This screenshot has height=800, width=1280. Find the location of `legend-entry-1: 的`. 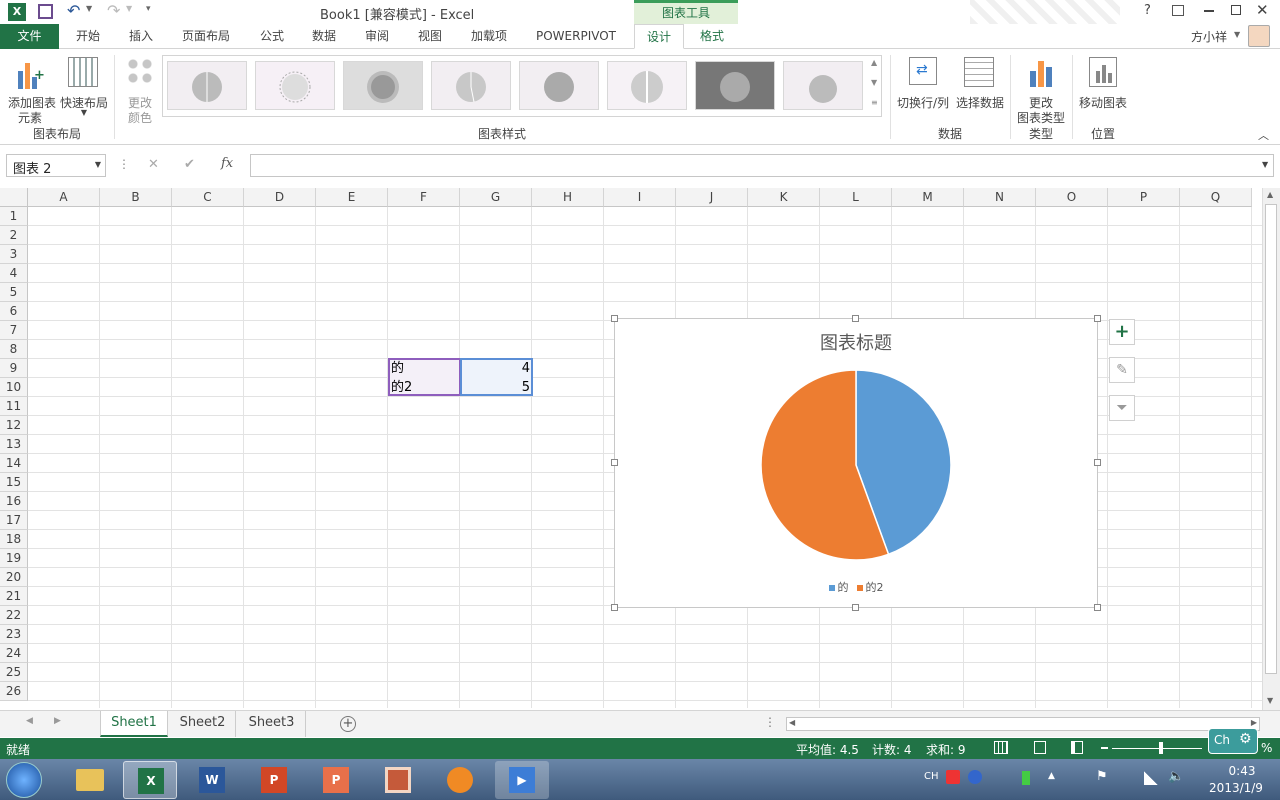

legend-entry-1: 的 is located at coordinates (838, 587).